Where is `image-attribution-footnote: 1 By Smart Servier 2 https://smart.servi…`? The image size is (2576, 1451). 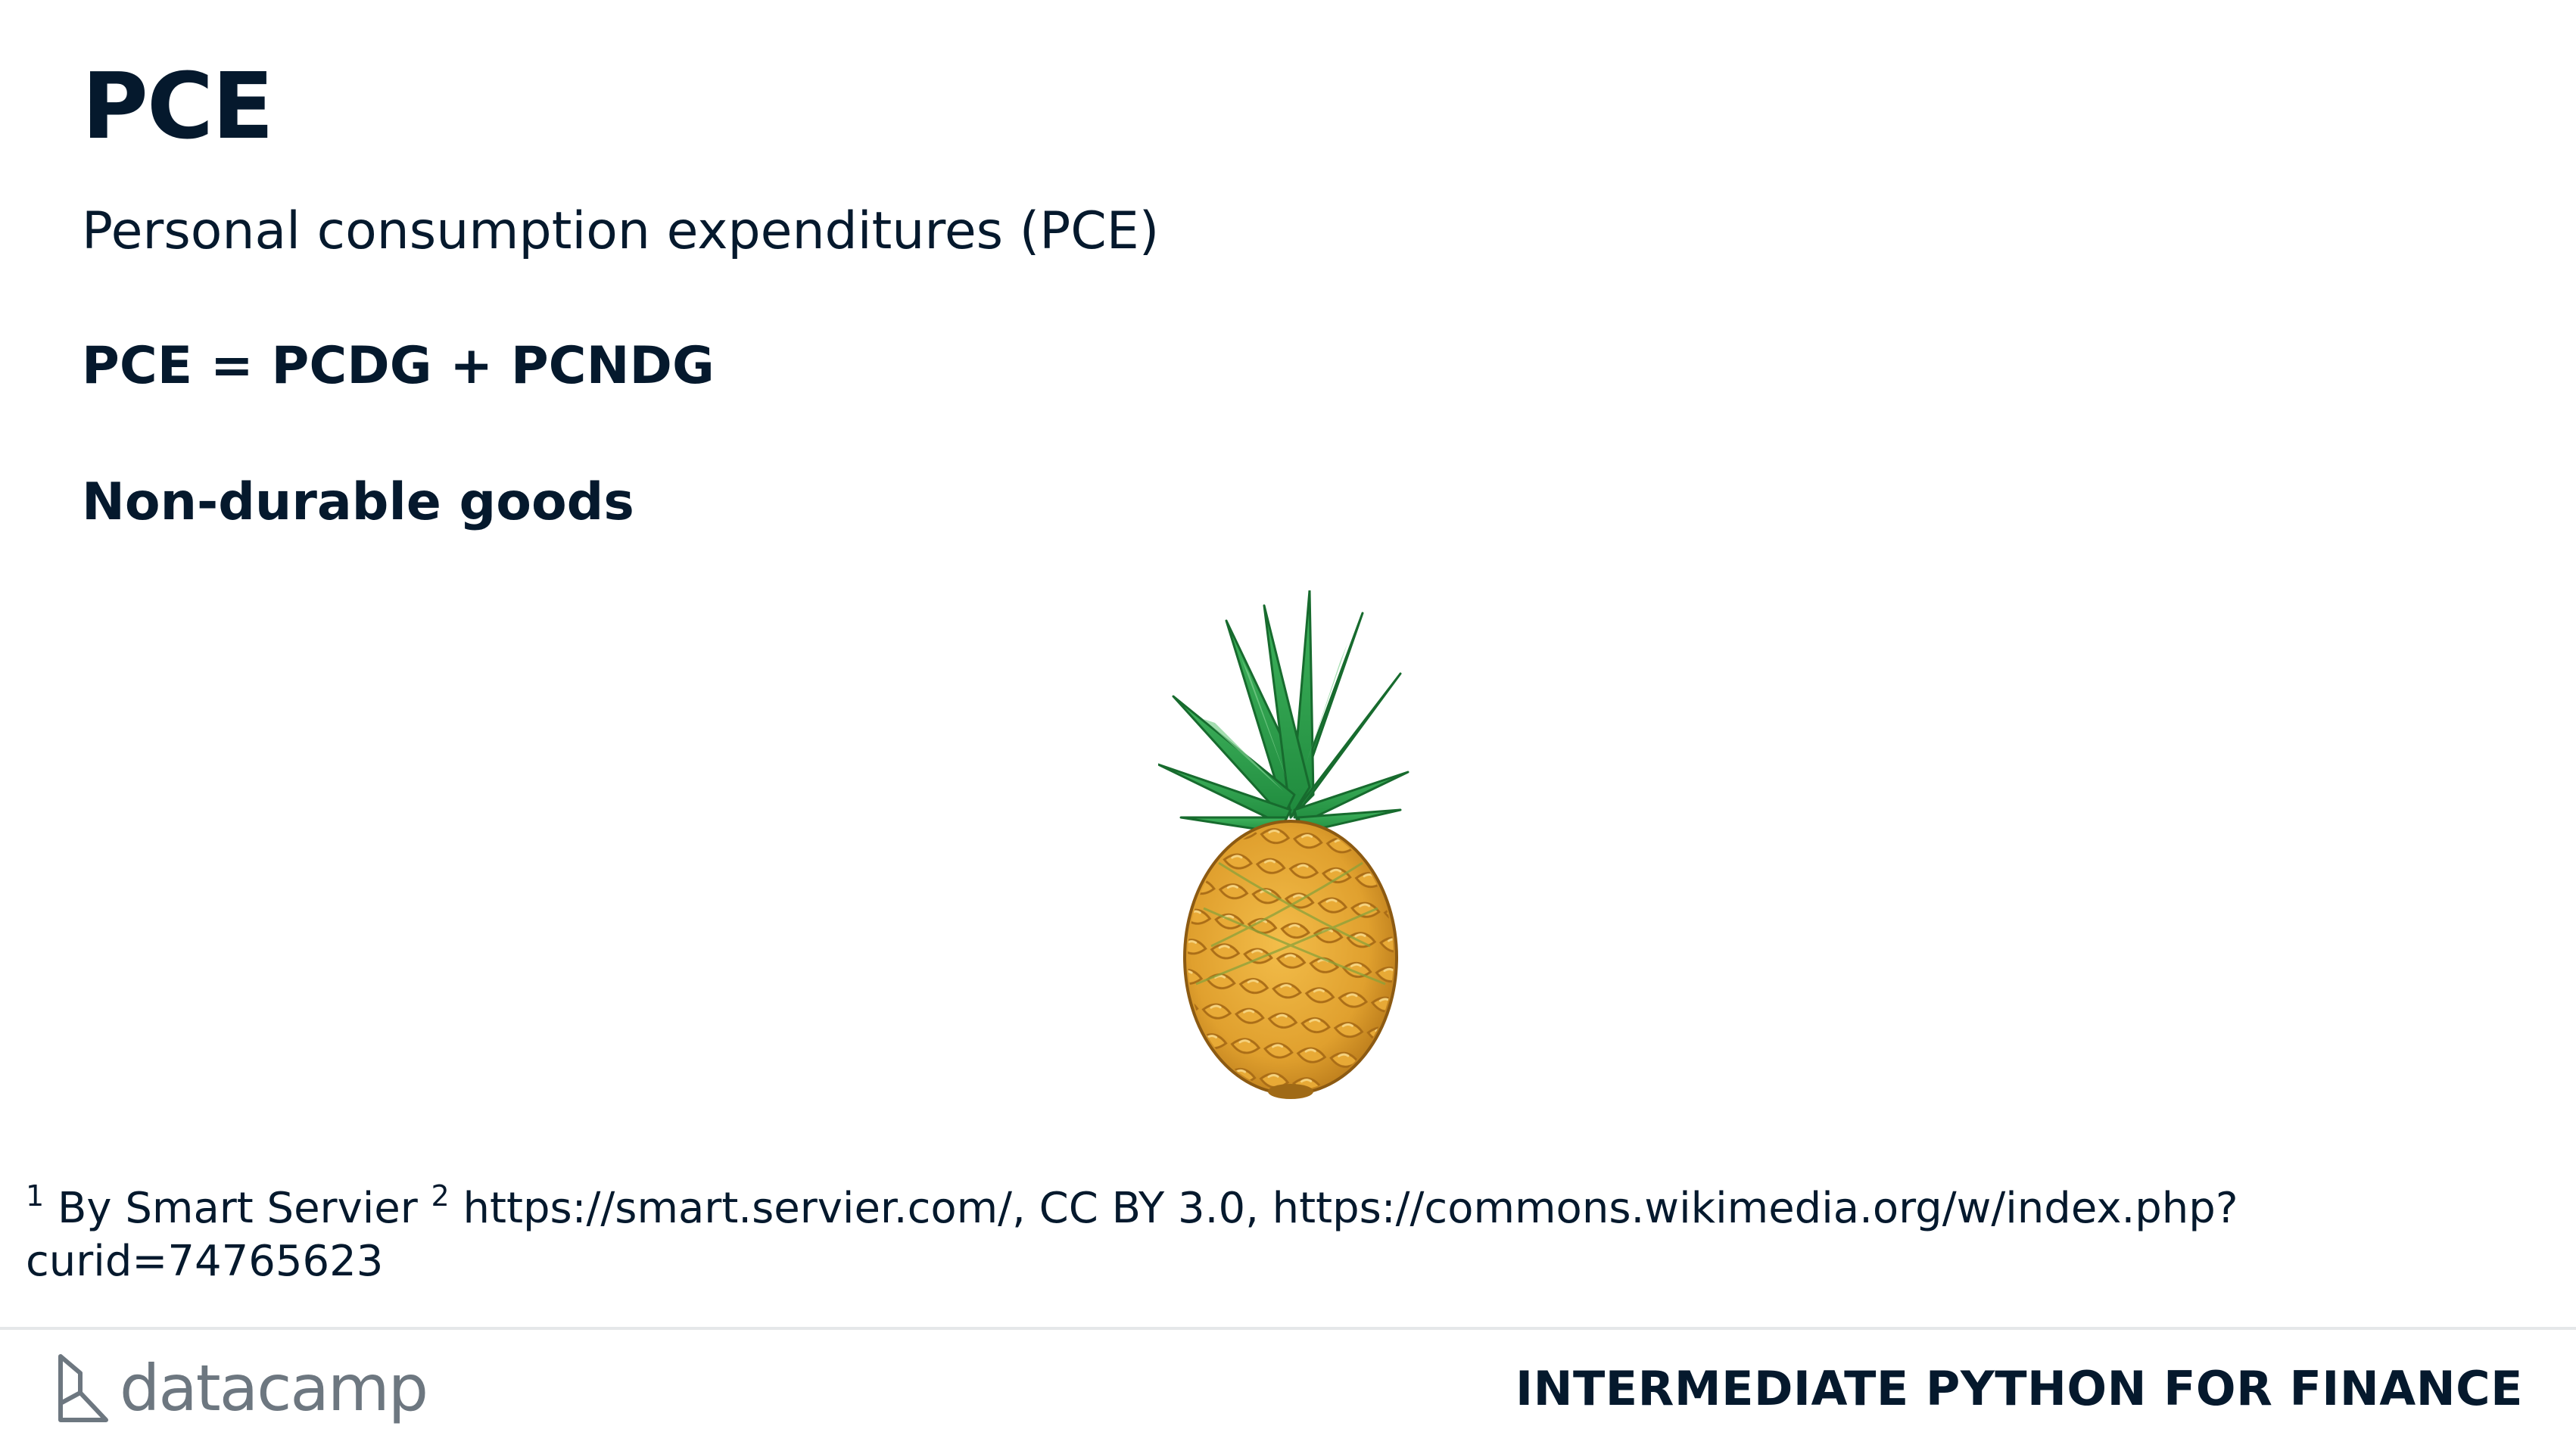 image-attribution-footnote: 1 By Smart Servier 2 https://smart.servi… is located at coordinates (1275, 1235).